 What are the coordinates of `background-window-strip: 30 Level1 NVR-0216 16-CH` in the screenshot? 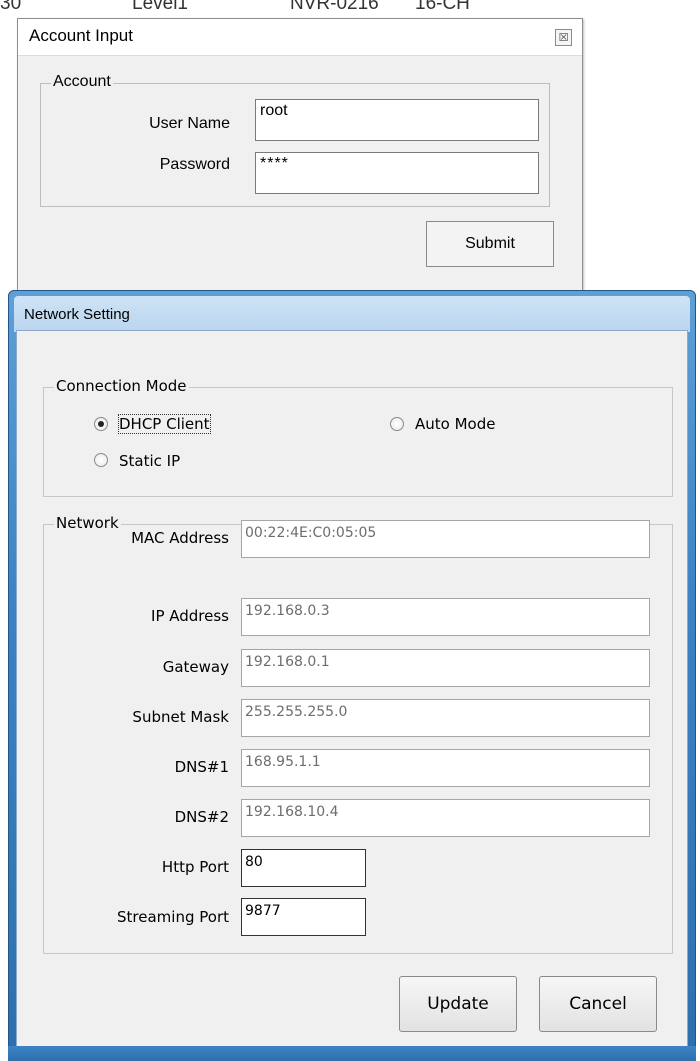 It's located at (350, 10).